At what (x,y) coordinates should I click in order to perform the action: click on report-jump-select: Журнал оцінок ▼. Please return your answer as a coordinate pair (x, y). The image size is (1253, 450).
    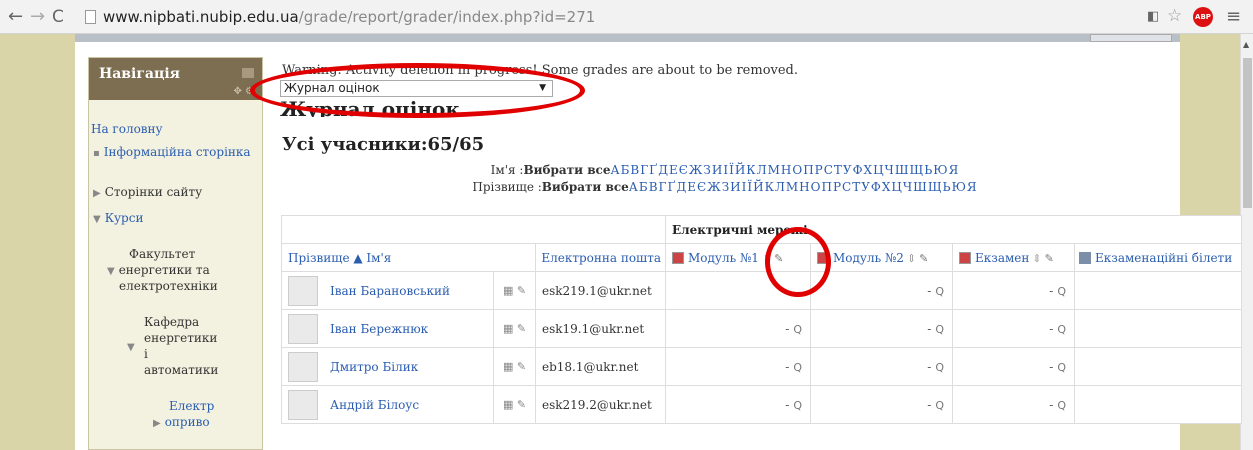
    Looking at the image, I should click on (416, 88).